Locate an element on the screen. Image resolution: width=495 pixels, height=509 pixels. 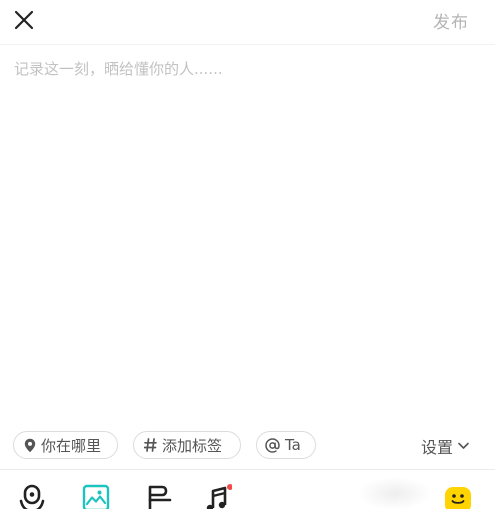
hashtag-icon is located at coordinates (150, 445).